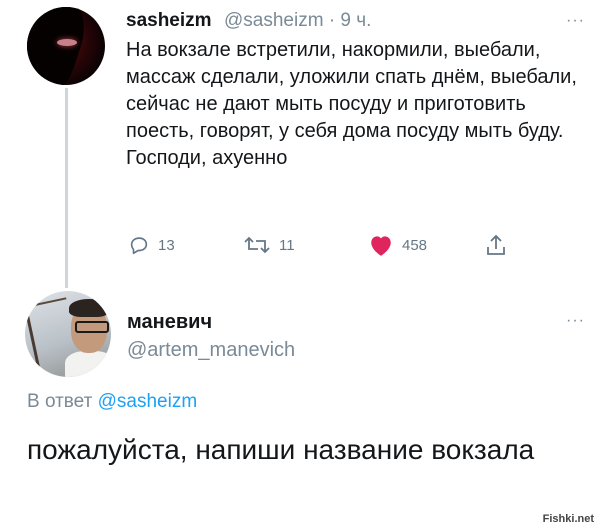 The image size is (600, 529). What do you see at coordinates (60, 401) in the screenshot?
I see `replying-to-prefix: В ответ` at bounding box center [60, 401].